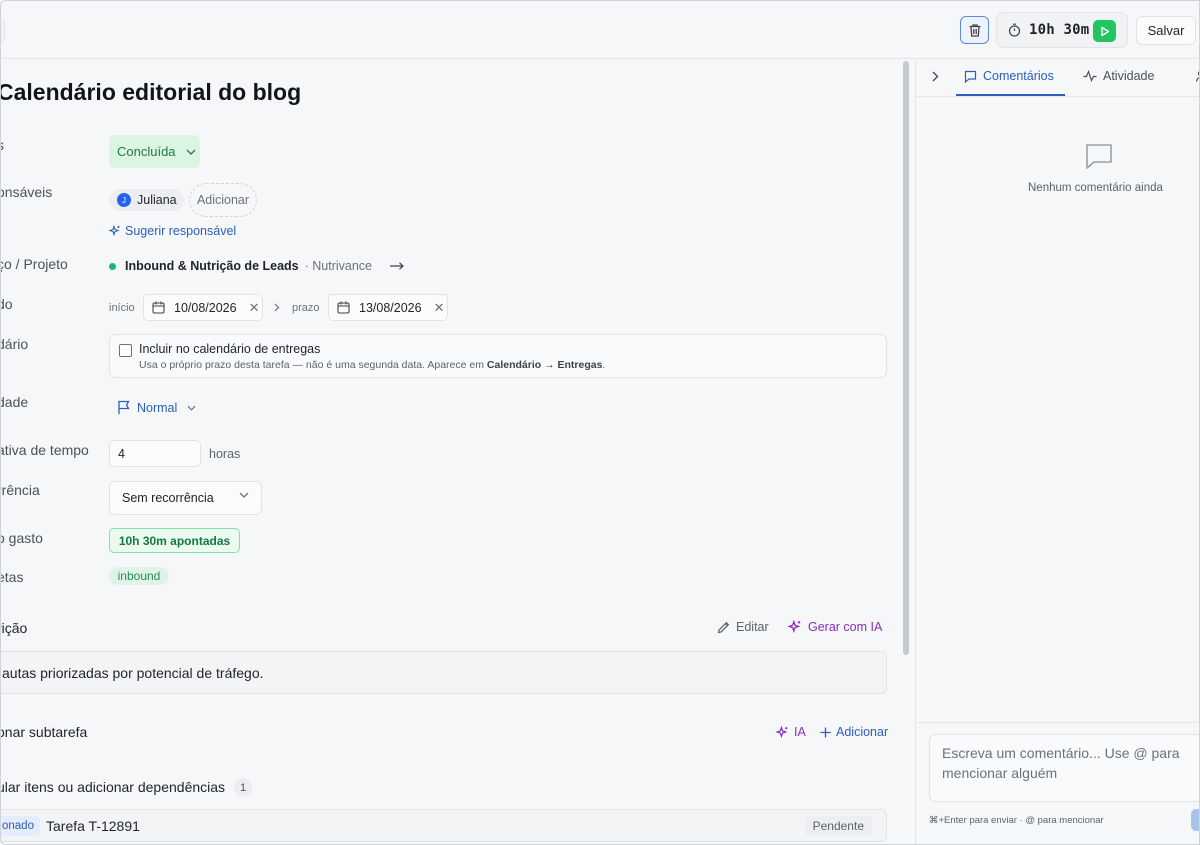 The image size is (1200, 845). I want to click on start-date-label: início, so click(122, 308).